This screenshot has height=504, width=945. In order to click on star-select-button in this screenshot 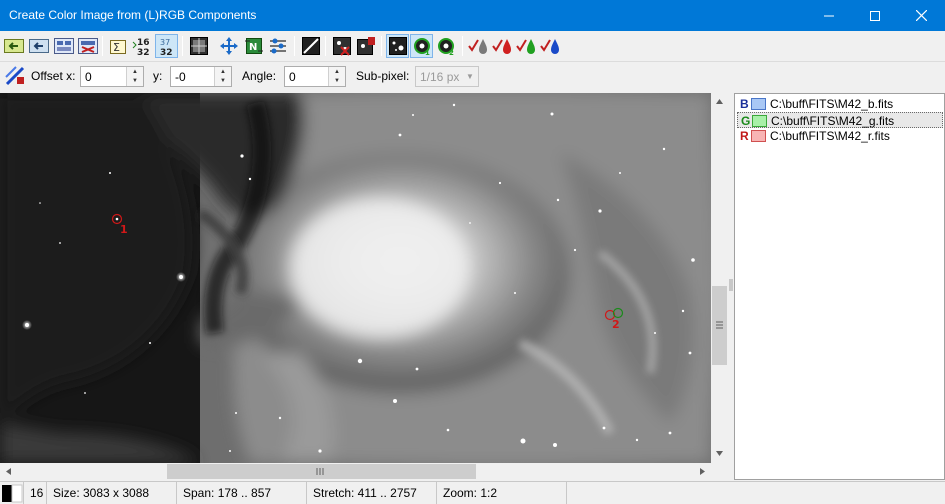, I will do `click(397, 46)`.